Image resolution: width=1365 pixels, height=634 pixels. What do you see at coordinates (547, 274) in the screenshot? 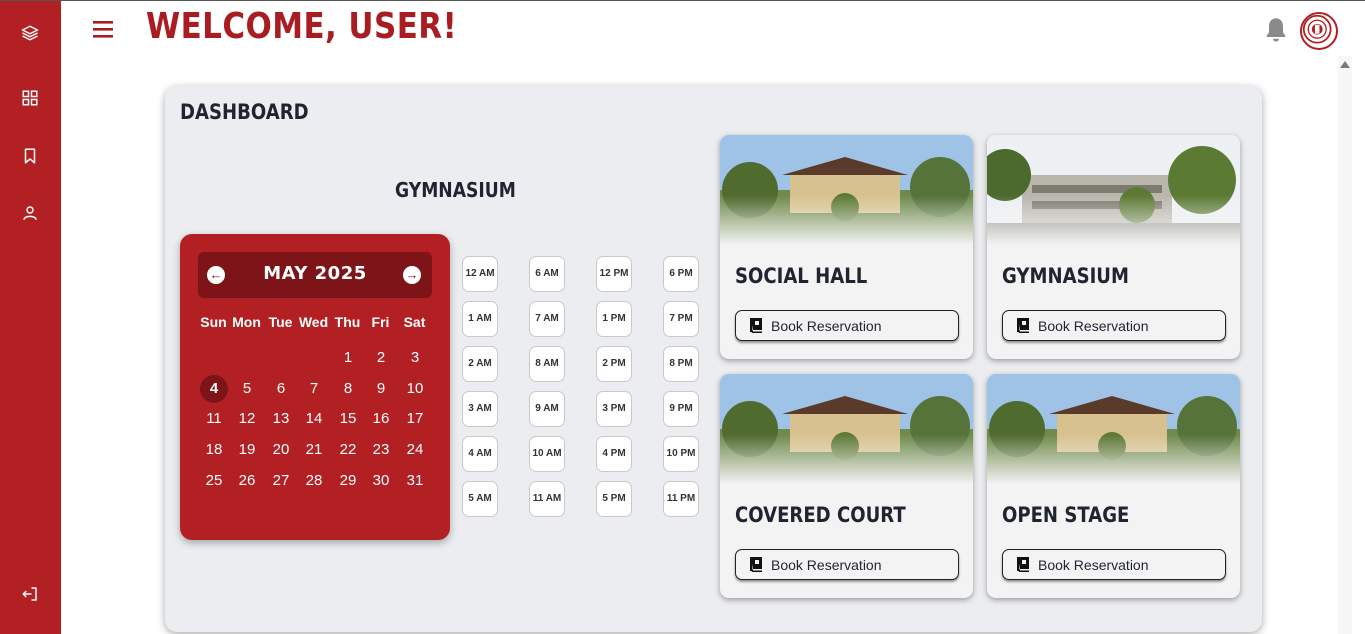
I see `time-slot: 6 AM` at bounding box center [547, 274].